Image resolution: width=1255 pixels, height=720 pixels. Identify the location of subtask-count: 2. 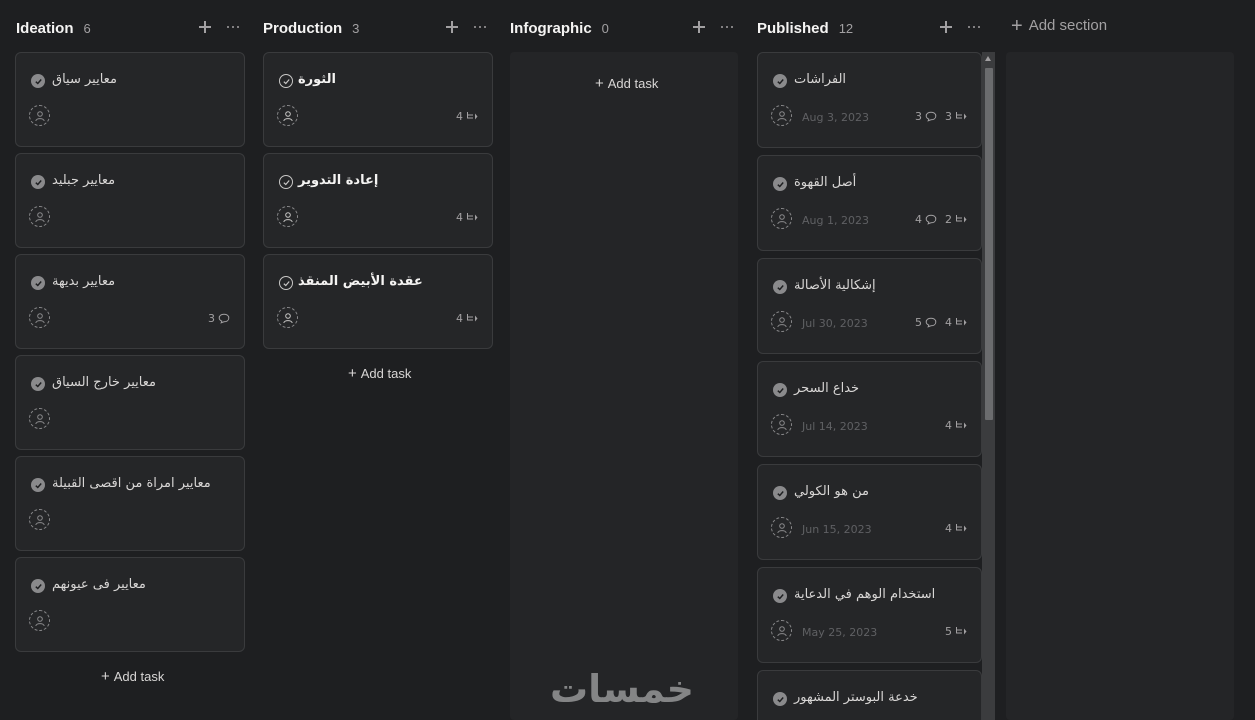
(956, 219).